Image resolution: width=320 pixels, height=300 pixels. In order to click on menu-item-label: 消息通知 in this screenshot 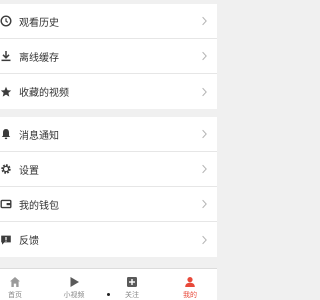, I will do `click(39, 136)`.